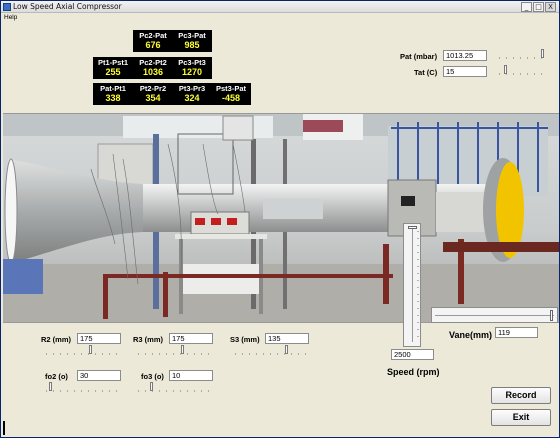 The height and width of the screenshot is (438, 560). I want to click on r2-slider, so click(81, 351).